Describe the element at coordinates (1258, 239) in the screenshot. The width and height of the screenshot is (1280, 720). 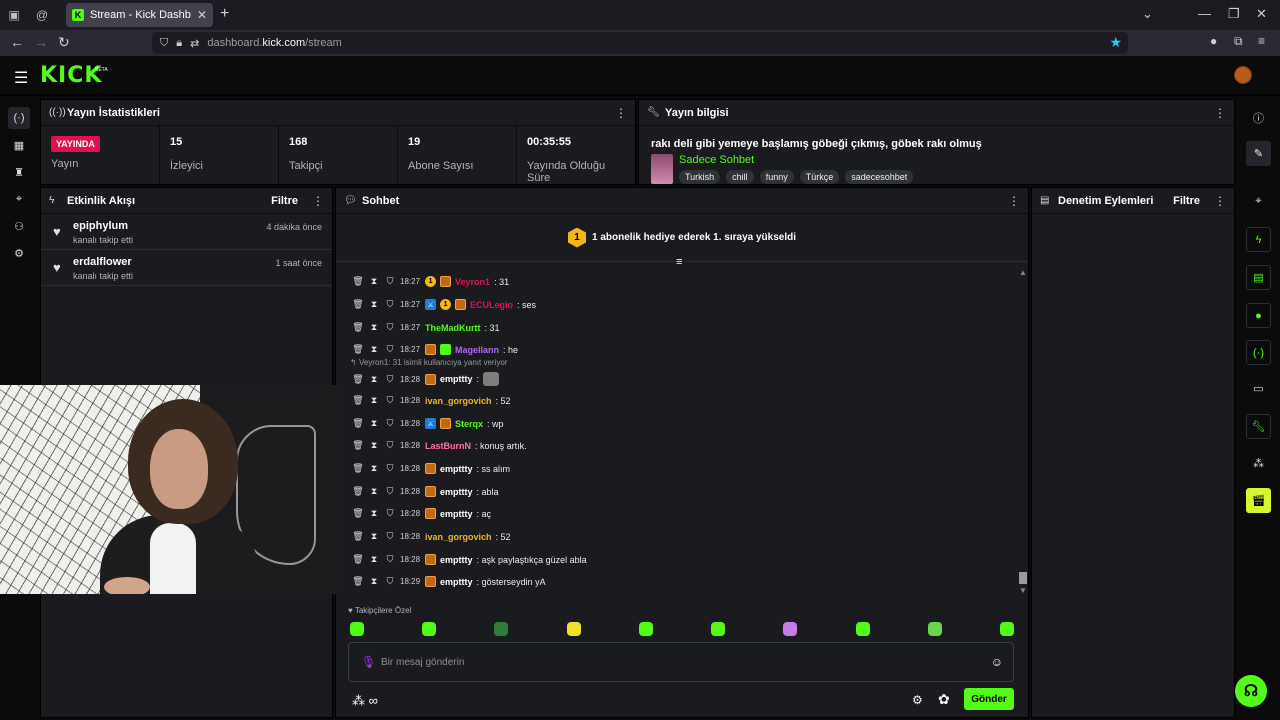
I see `lightning-icon: ϟ` at that location.